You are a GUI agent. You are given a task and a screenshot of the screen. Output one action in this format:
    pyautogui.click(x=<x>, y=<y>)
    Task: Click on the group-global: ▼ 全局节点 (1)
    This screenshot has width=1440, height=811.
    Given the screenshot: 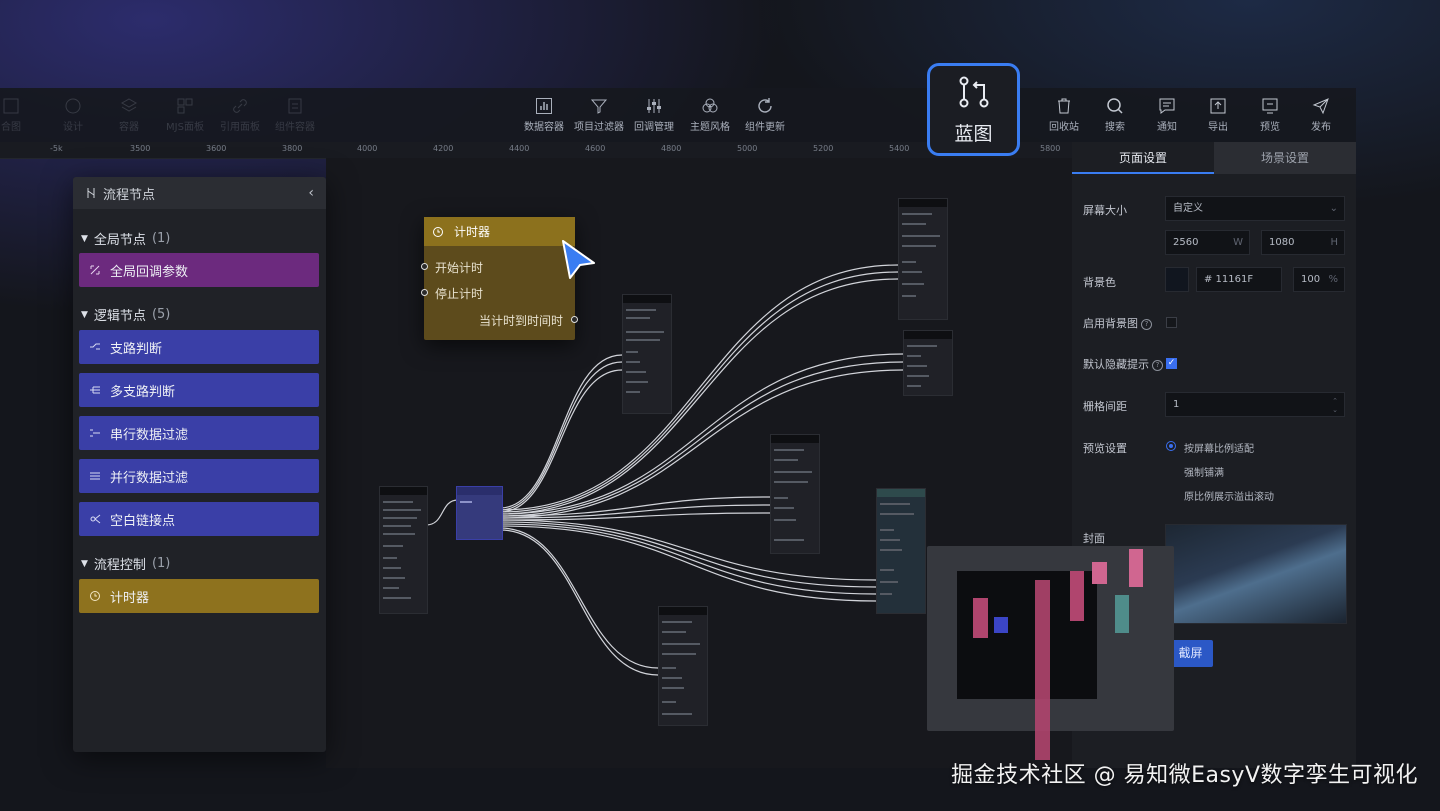 What is the action you would take?
    pyautogui.click(x=125, y=238)
    